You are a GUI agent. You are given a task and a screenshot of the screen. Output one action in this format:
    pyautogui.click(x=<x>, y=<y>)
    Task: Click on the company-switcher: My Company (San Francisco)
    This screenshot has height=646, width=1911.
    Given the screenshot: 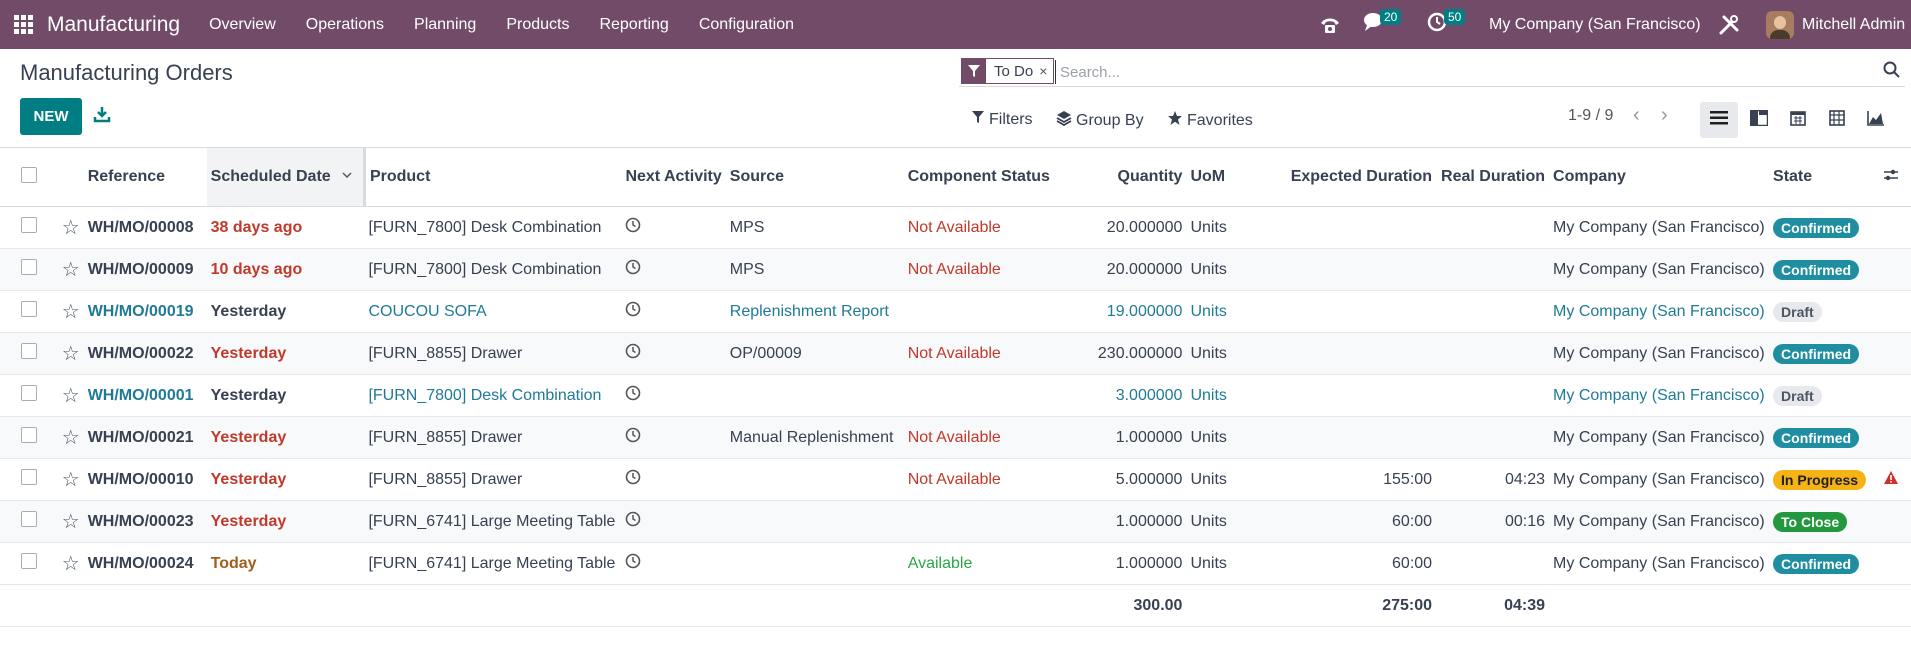 What is the action you would take?
    pyautogui.click(x=1595, y=24)
    